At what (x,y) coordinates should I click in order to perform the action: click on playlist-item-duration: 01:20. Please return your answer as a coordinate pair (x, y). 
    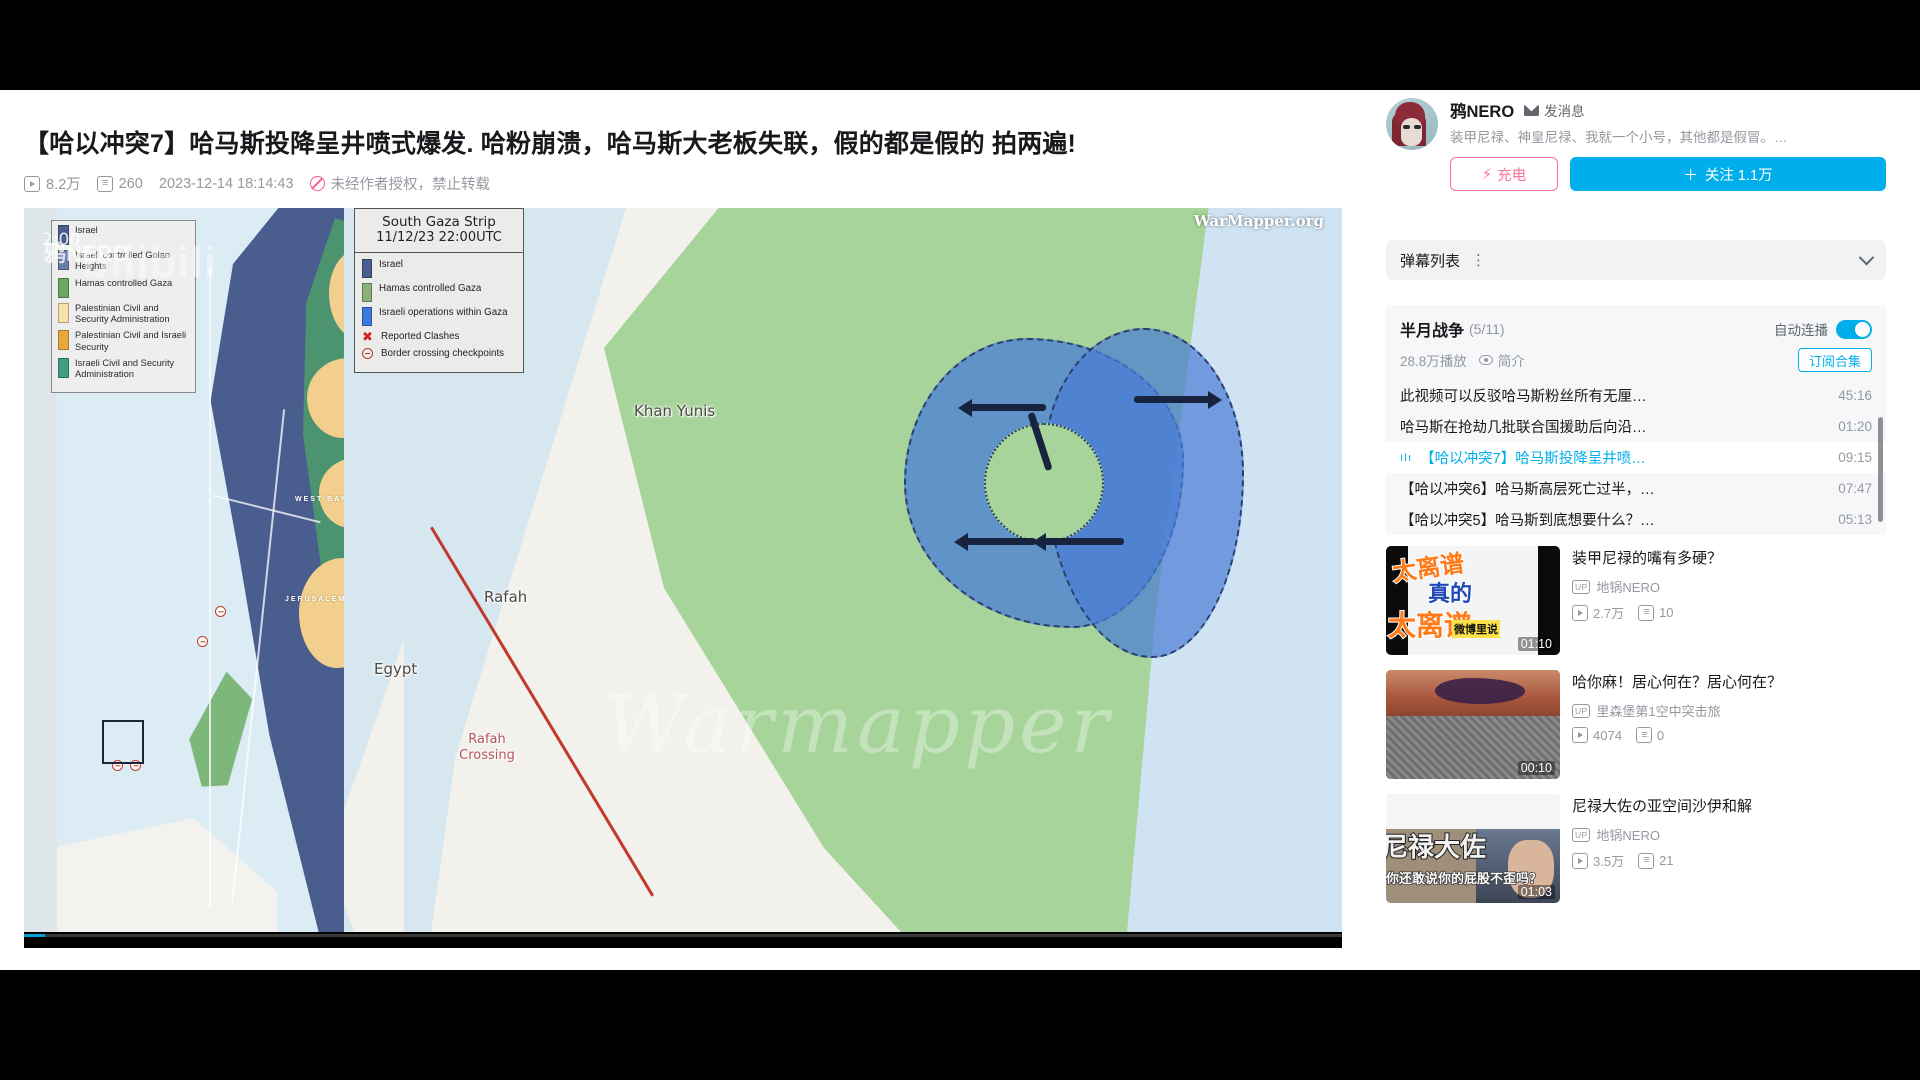
    Looking at the image, I should click on (1855, 426).